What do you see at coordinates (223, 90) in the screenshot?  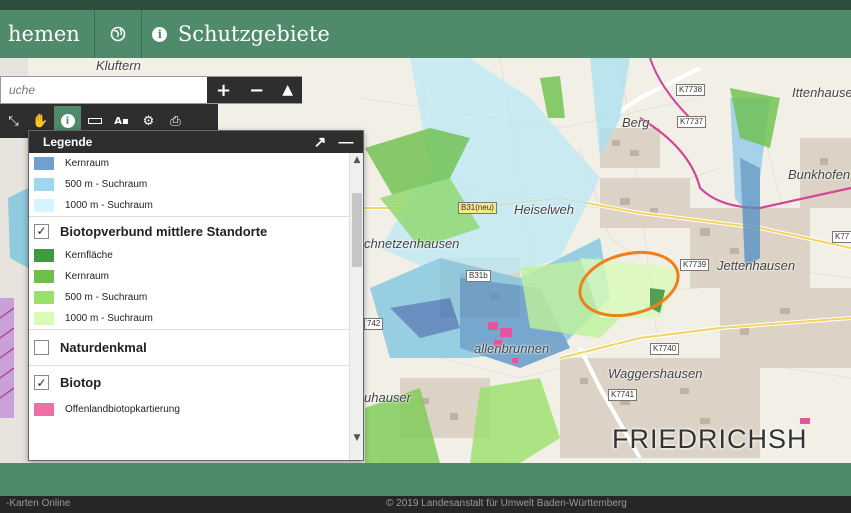 I see `zoom-in-button: +` at bounding box center [223, 90].